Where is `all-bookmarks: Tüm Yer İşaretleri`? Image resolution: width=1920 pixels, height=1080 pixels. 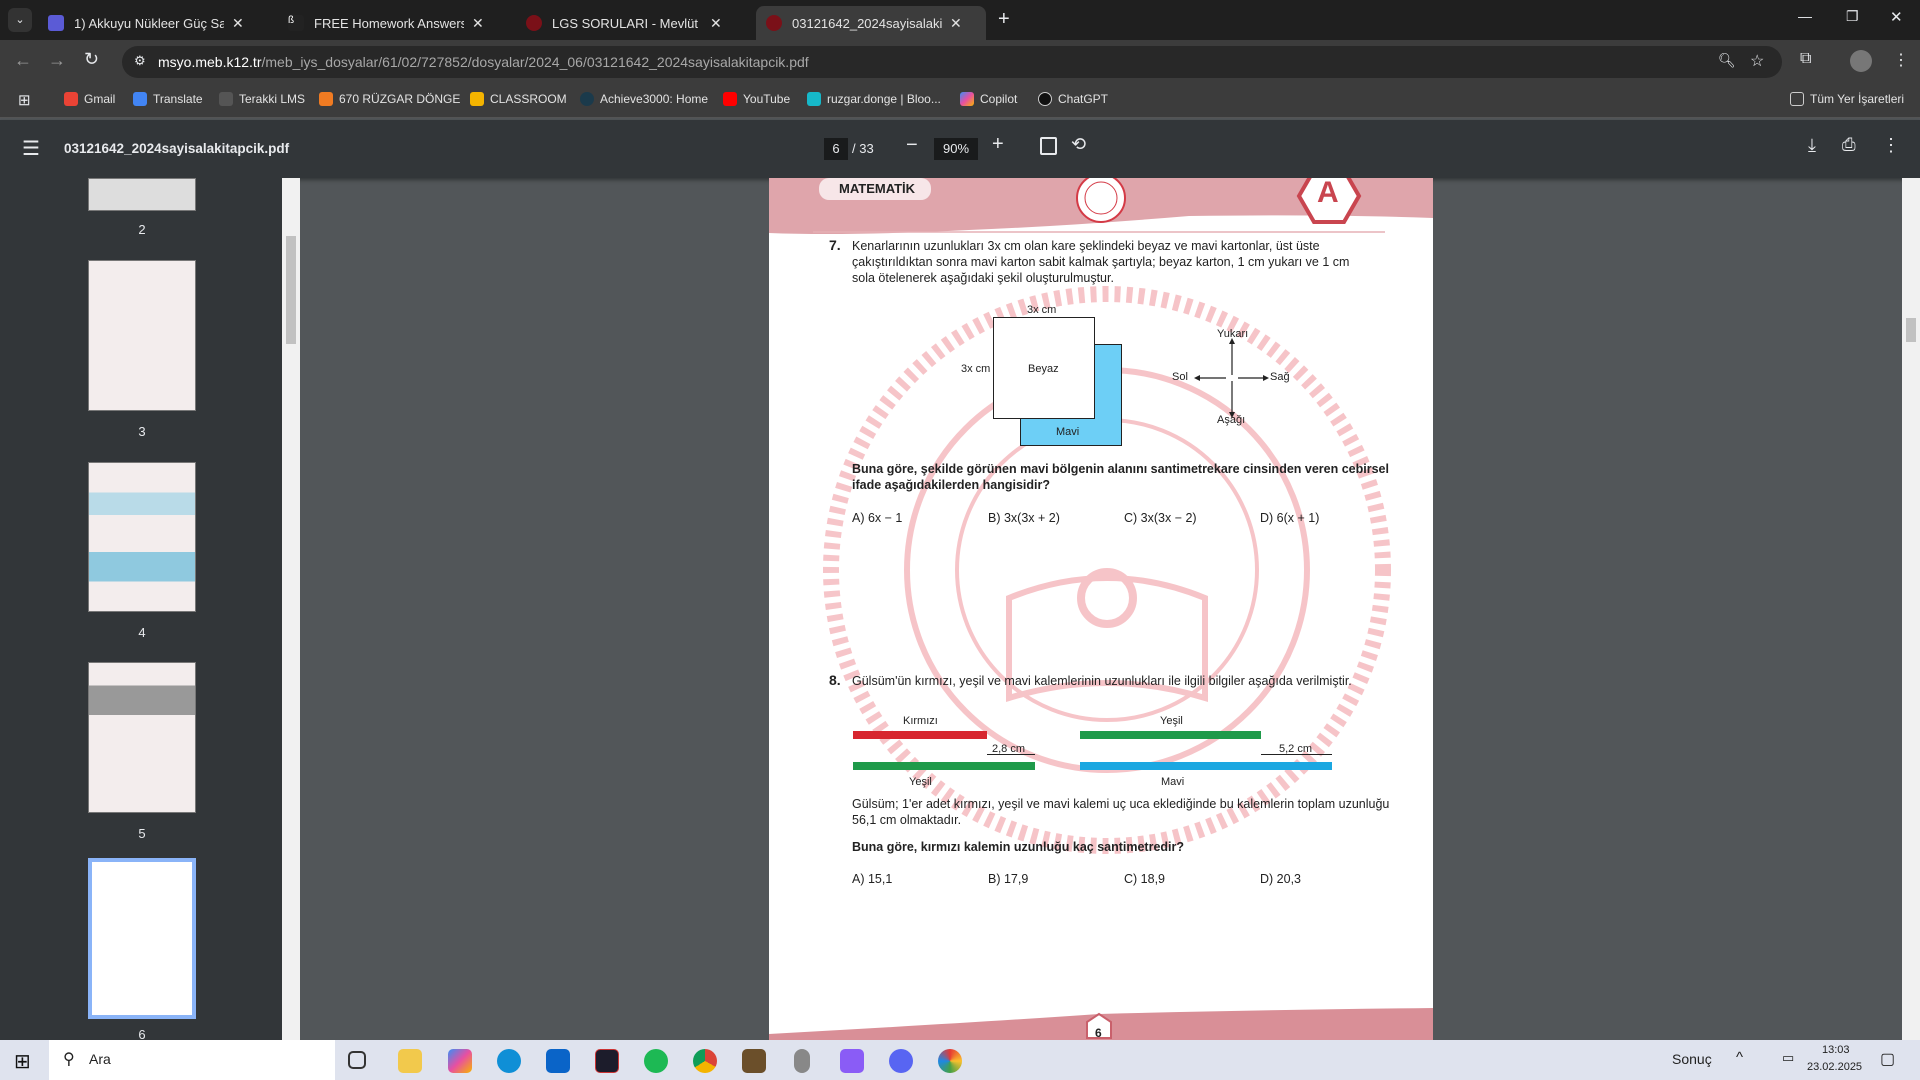 all-bookmarks: Tüm Yer İşaretleri is located at coordinates (1847, 99).